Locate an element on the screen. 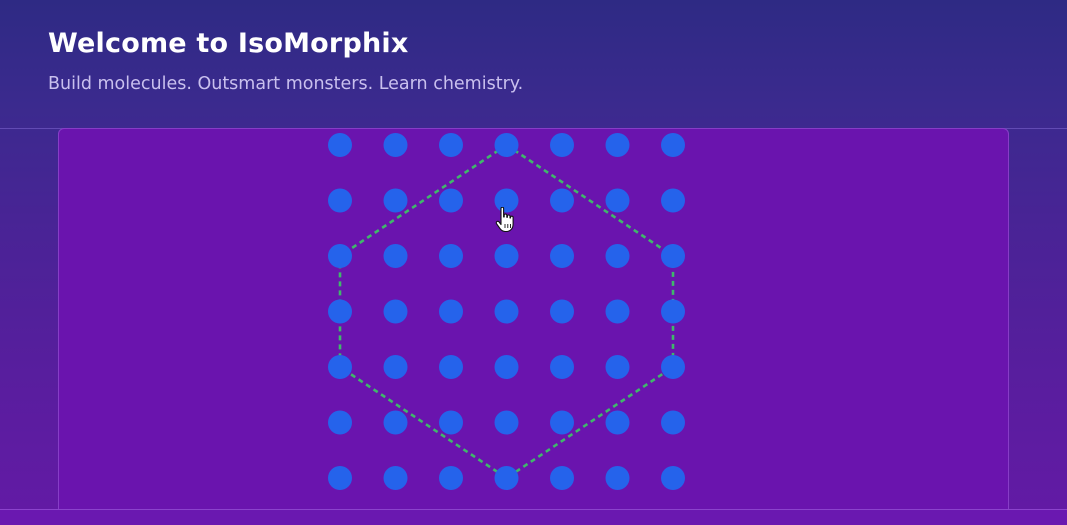 The image size is (1067, 525). page-title: Welcome to IsoMorphix is located at coordinates (228, 43).